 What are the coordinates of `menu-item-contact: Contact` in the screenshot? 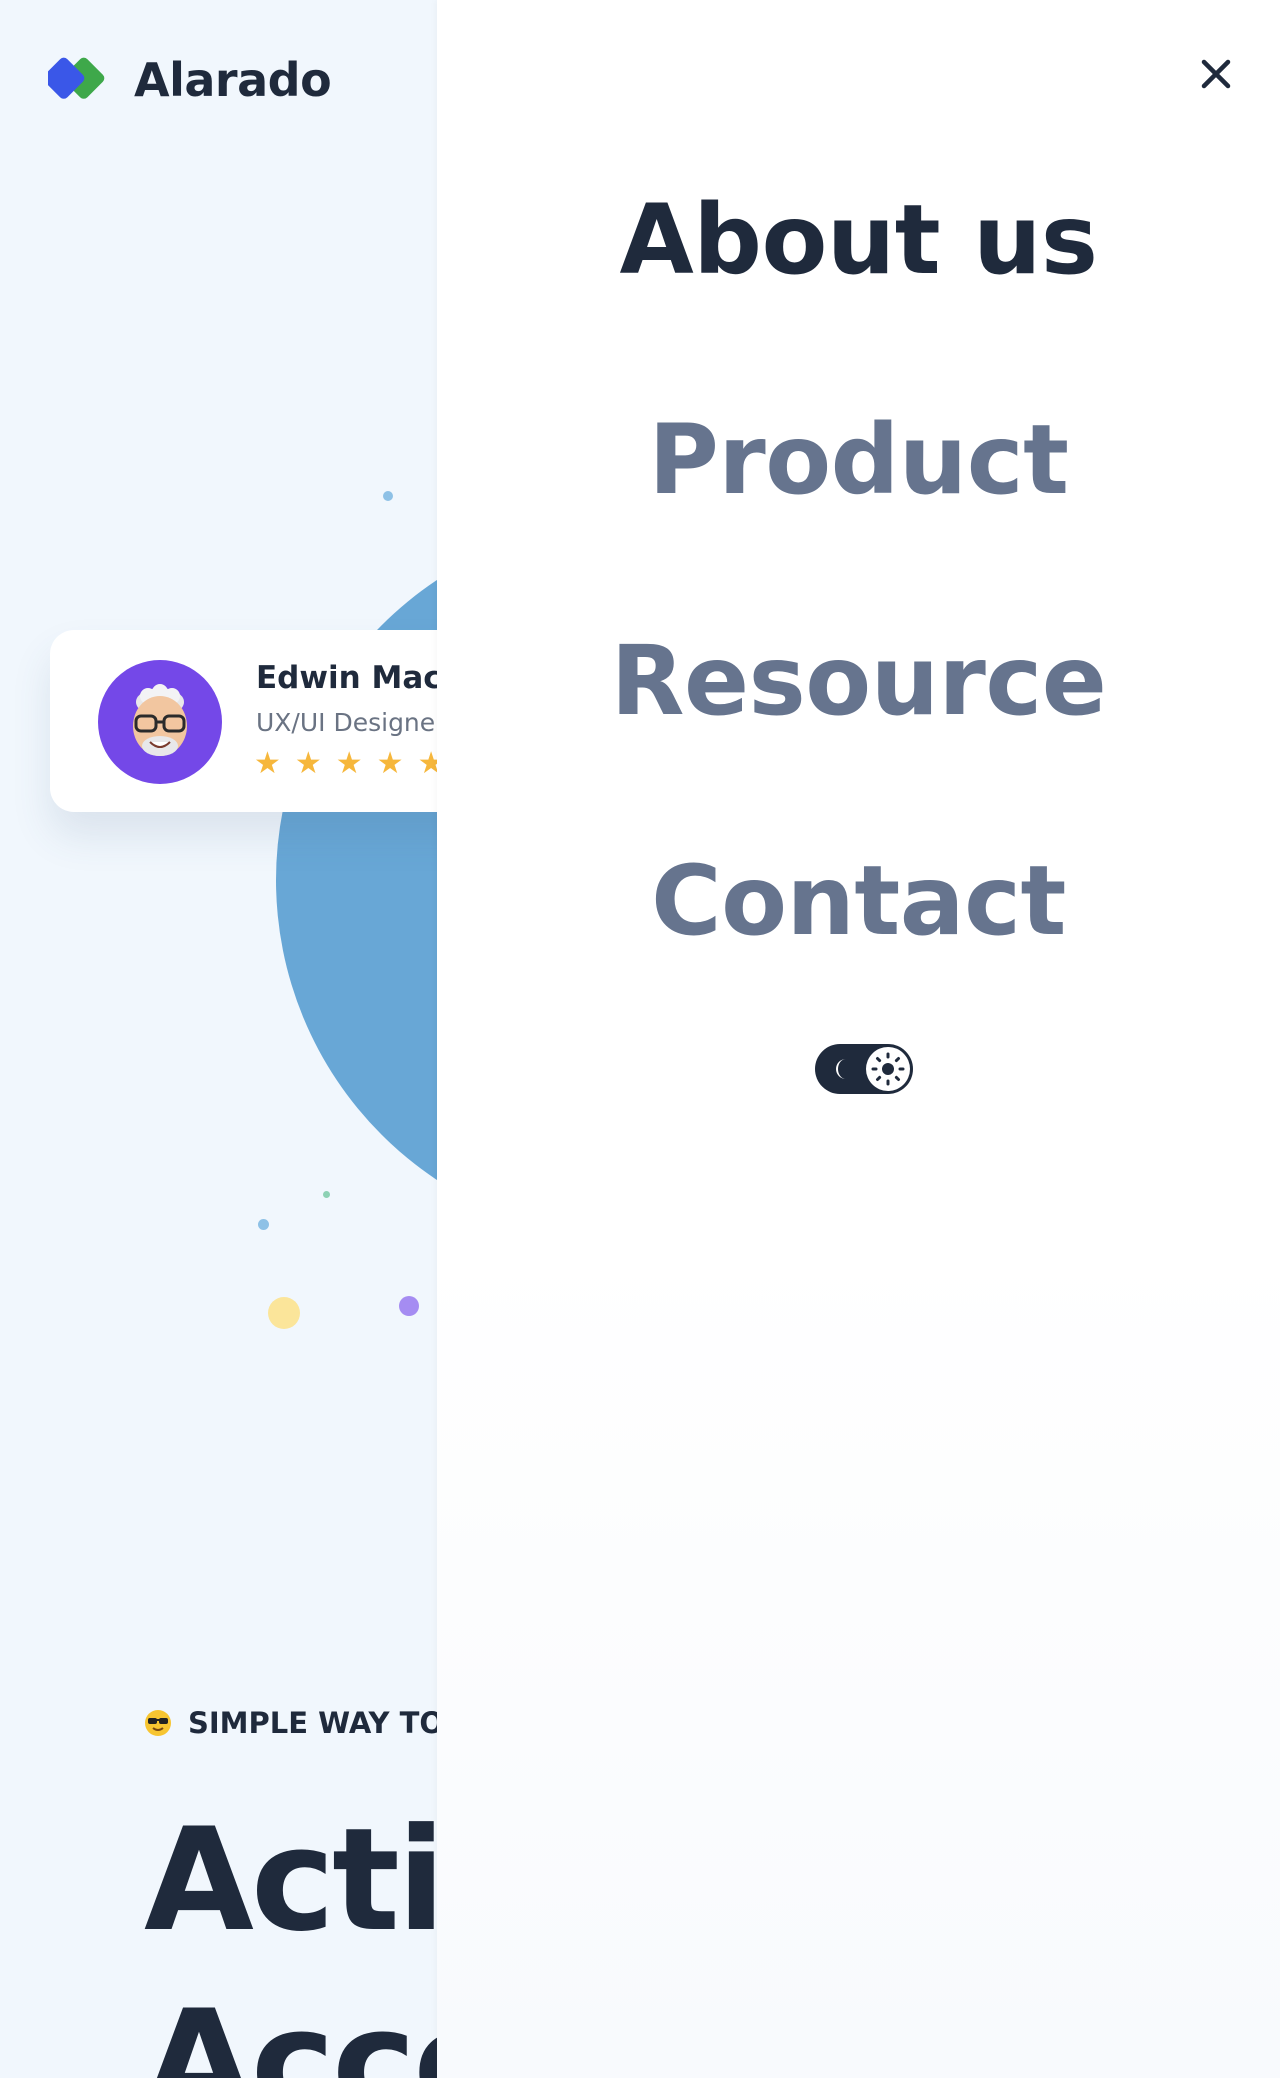 It's located at (858, 901).